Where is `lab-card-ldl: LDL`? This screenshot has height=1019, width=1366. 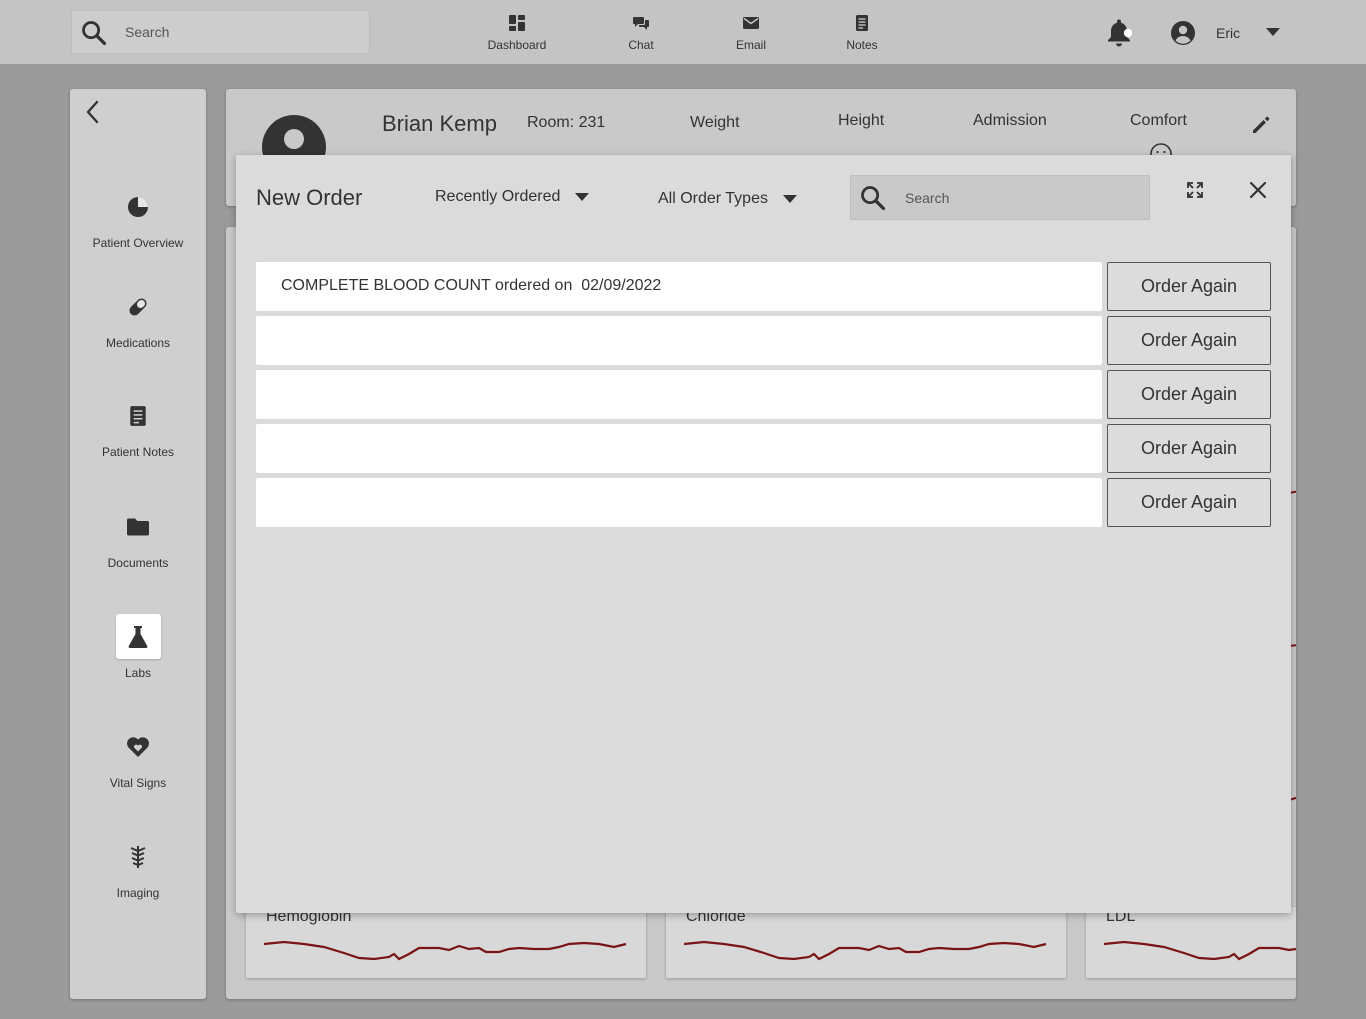
lab-card-ldl: LDL is located at coordinates (1191, 942).